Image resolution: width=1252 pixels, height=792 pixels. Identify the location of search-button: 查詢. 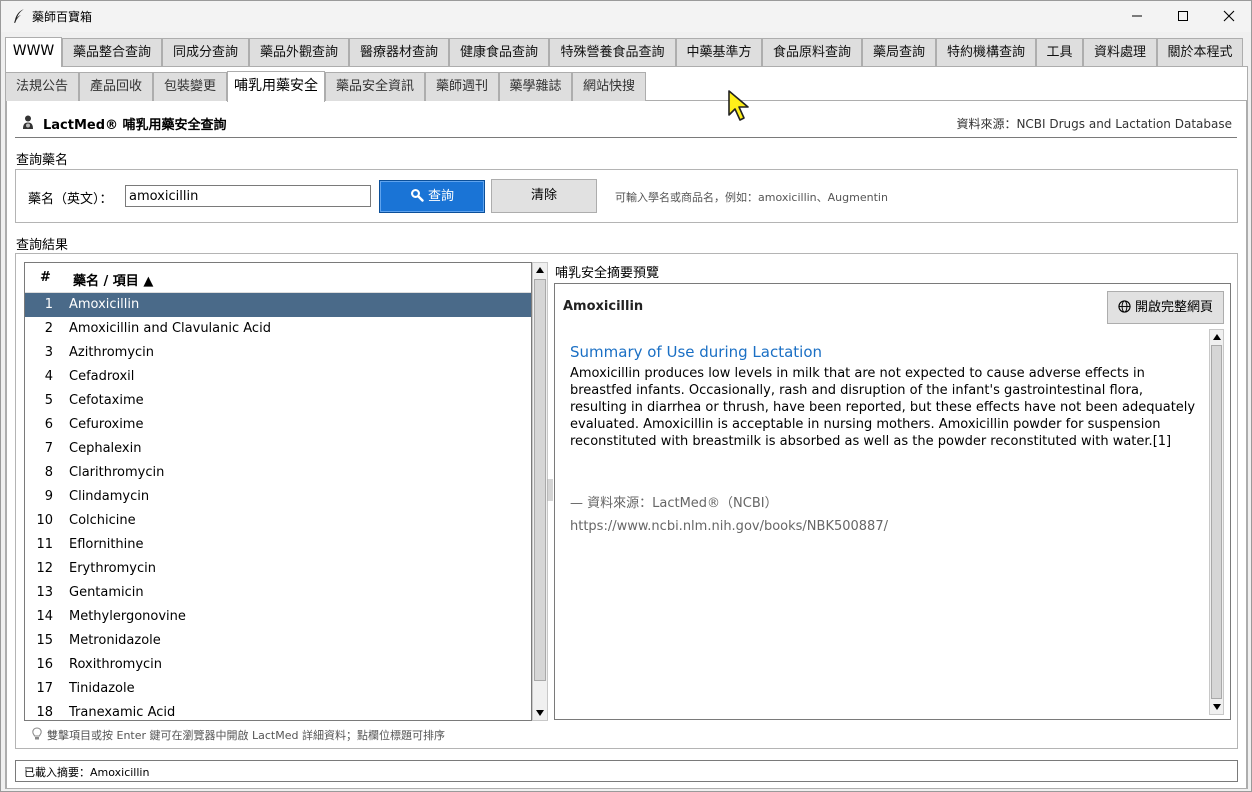
(432, 196).